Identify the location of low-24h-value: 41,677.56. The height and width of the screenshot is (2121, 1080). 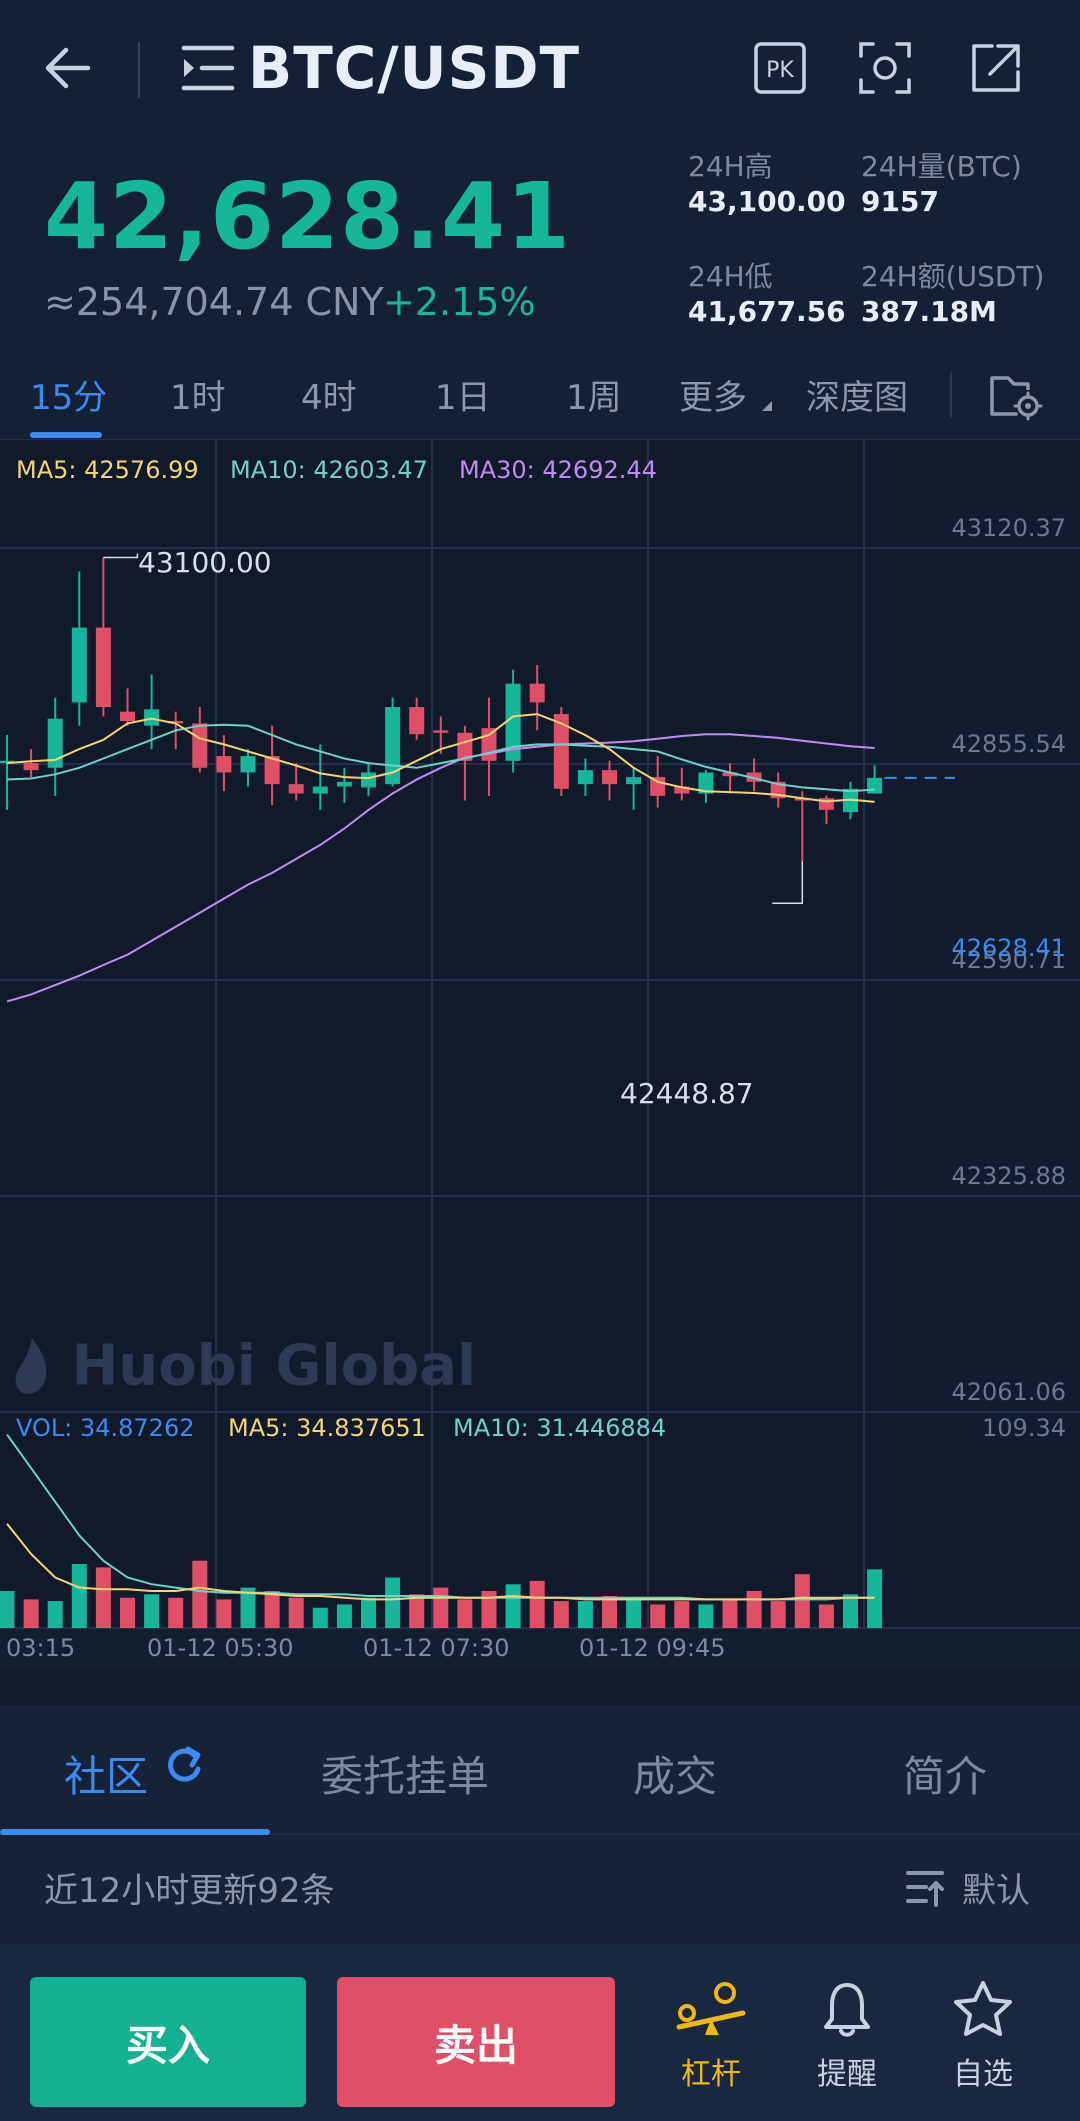
(767, 311).